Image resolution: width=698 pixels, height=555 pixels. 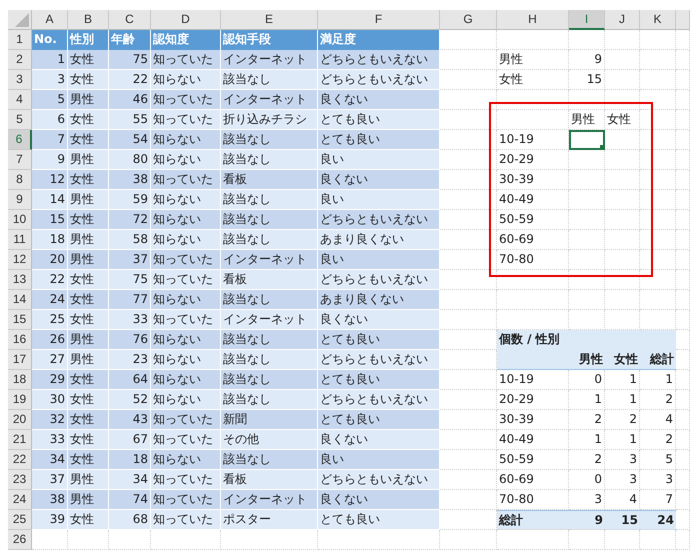 What do you see at coordinates (20, 40) in the screenshot?
I see `row-header: 1` at bounding box center [20, 40].